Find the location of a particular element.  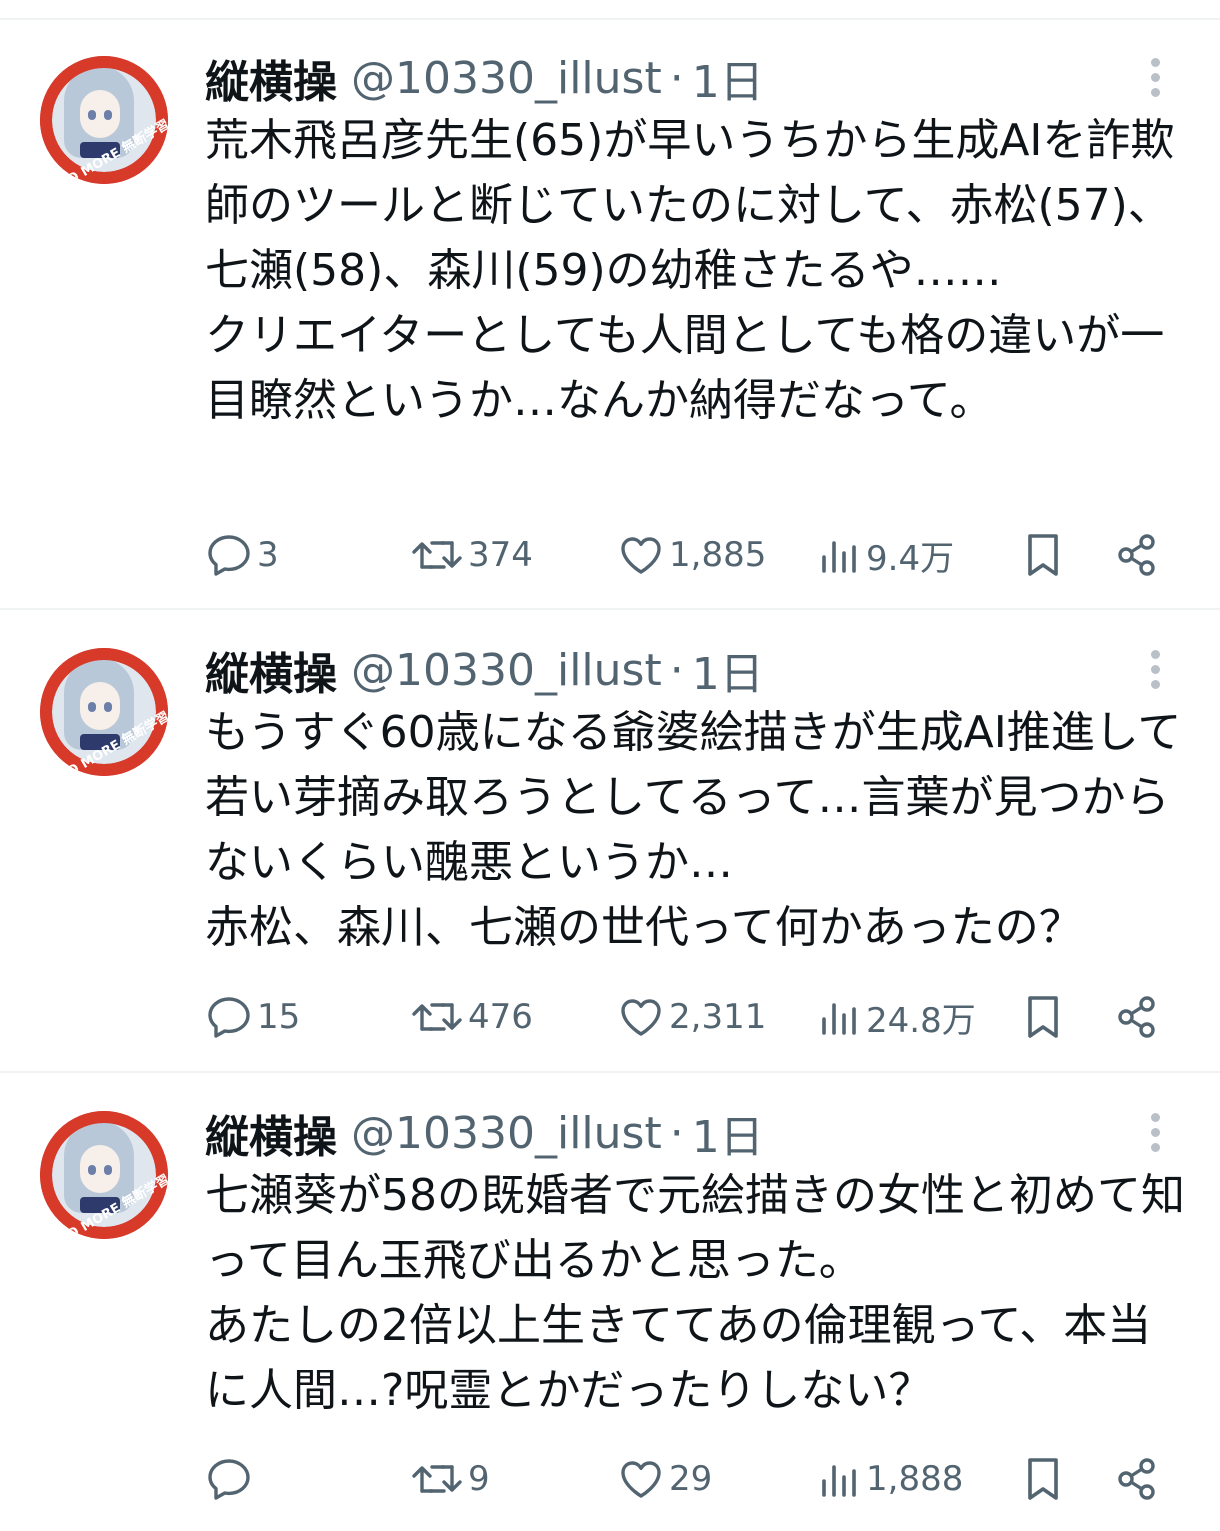

reply-button: 15 is located at coordinates (252, 1017).